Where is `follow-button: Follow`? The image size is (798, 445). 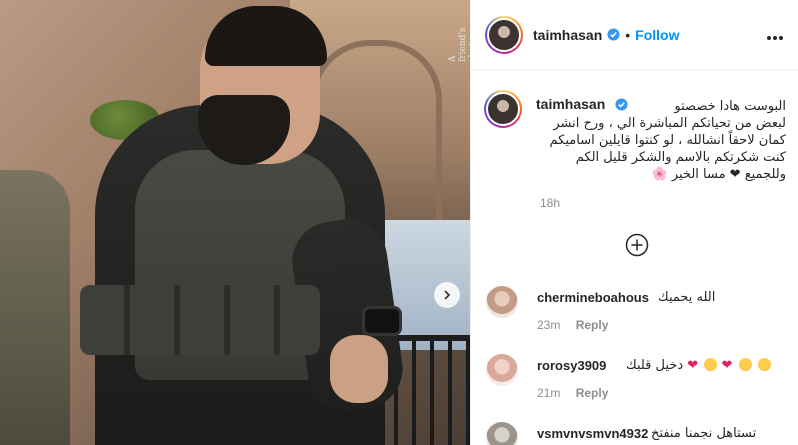
follow-button: Follow is located at coordinates (657, 35).